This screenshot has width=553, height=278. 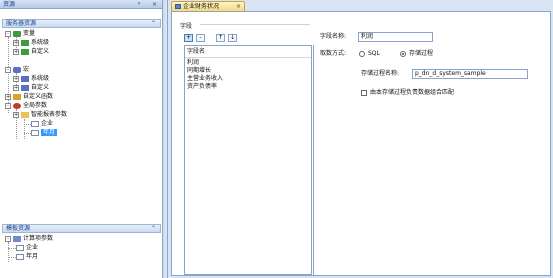 What do you see at coordinates (29, 96) in the screenshot?
I see `tree-node-custom-functions: + 自定义函数` at bounding box center [29, 96].